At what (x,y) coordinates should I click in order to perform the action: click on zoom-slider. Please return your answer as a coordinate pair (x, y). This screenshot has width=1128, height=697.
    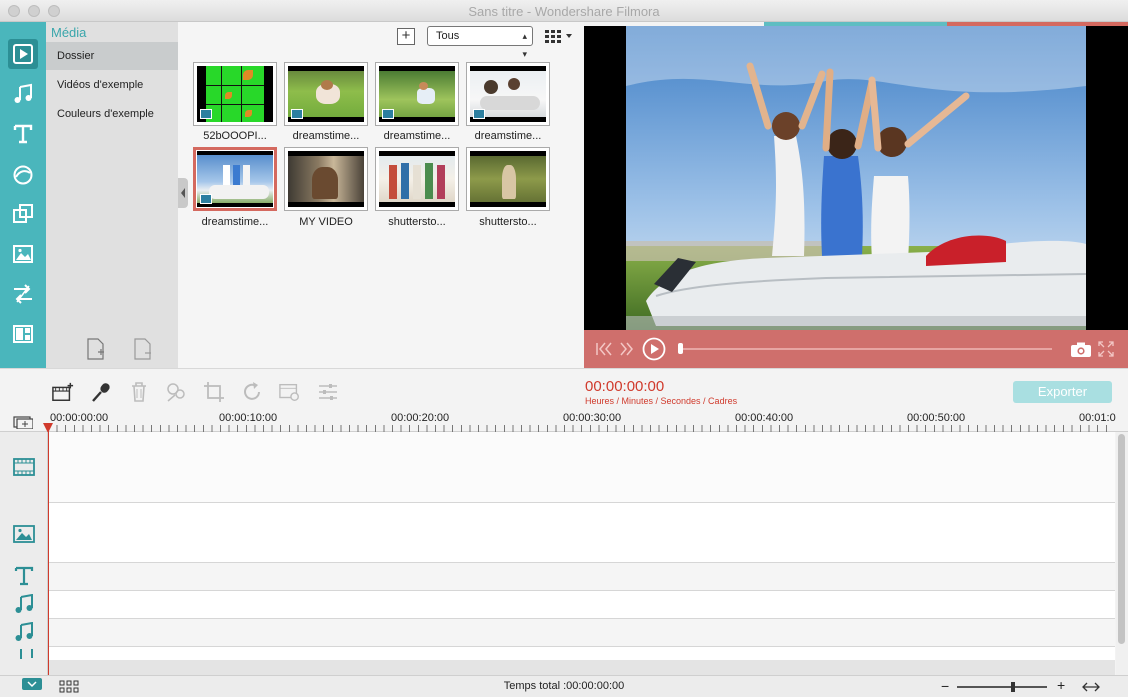
    Looking at the image, I should click on (1002, 687).